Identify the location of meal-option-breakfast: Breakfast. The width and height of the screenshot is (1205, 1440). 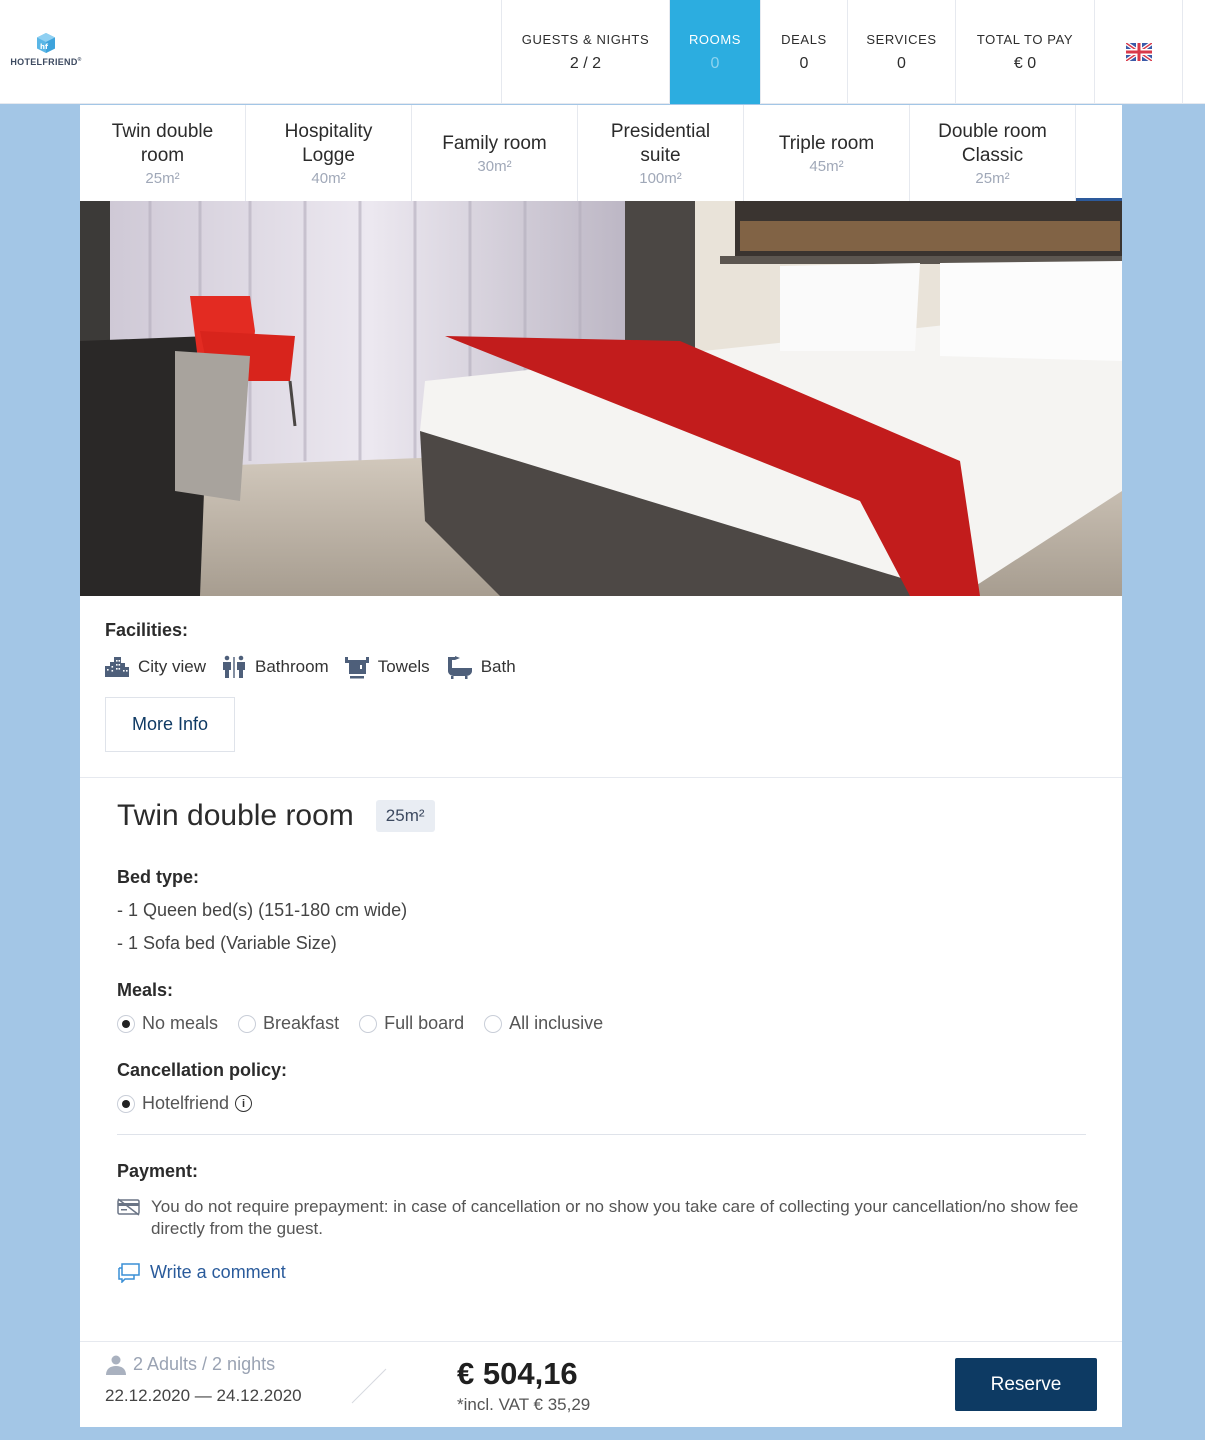
(288, 1023).